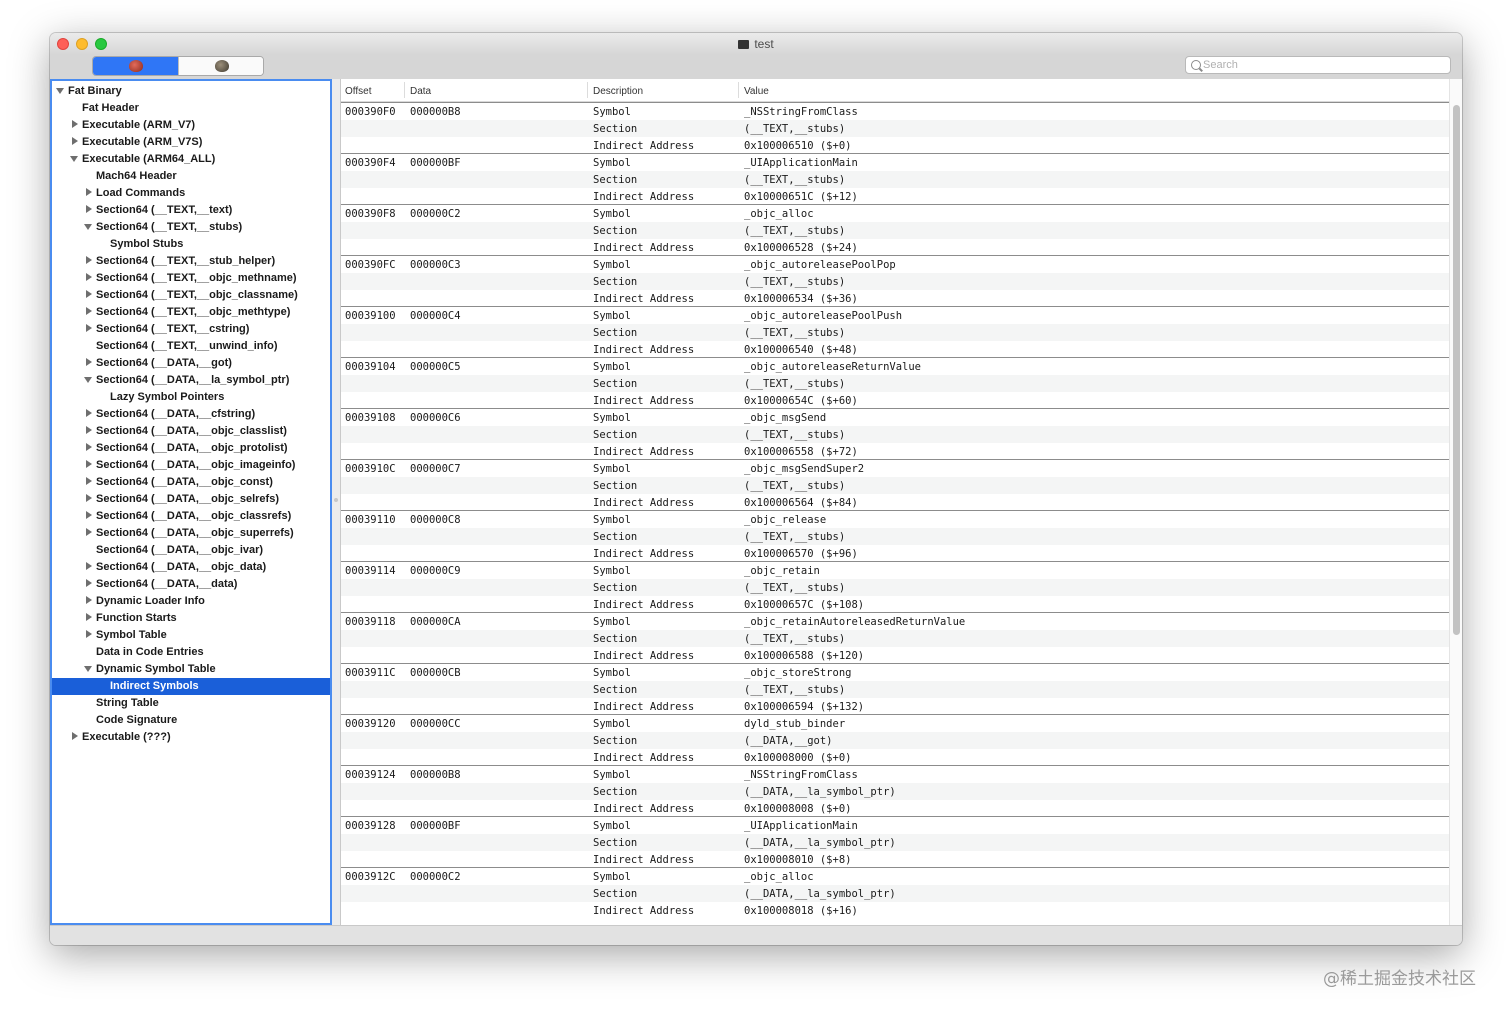 Image resolution: width=1512 pixels, height=1011 pixels. What do you see at coordinates (191, 142) in the screenshot?
I see `tree-item: Executable (ARM_V7S)` at bounding box center [191, 142].